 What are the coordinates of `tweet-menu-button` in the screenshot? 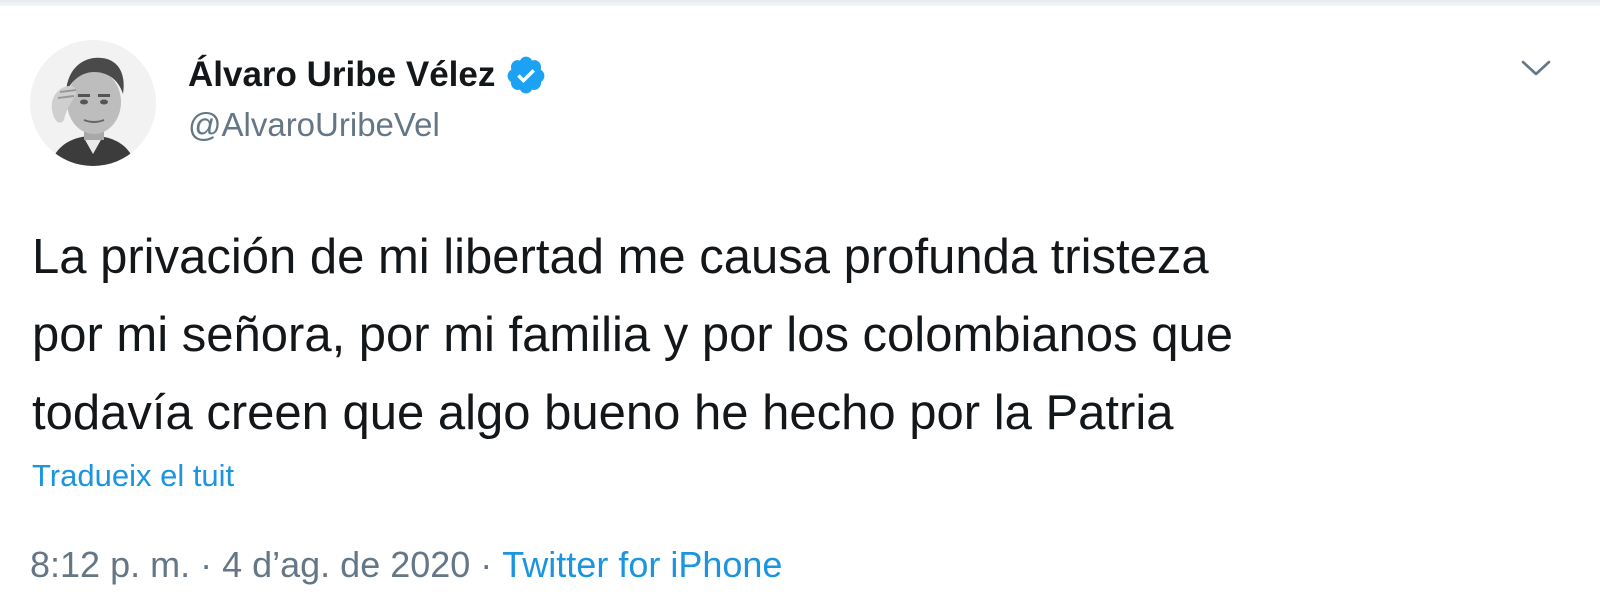 It's located at (1536, 70).